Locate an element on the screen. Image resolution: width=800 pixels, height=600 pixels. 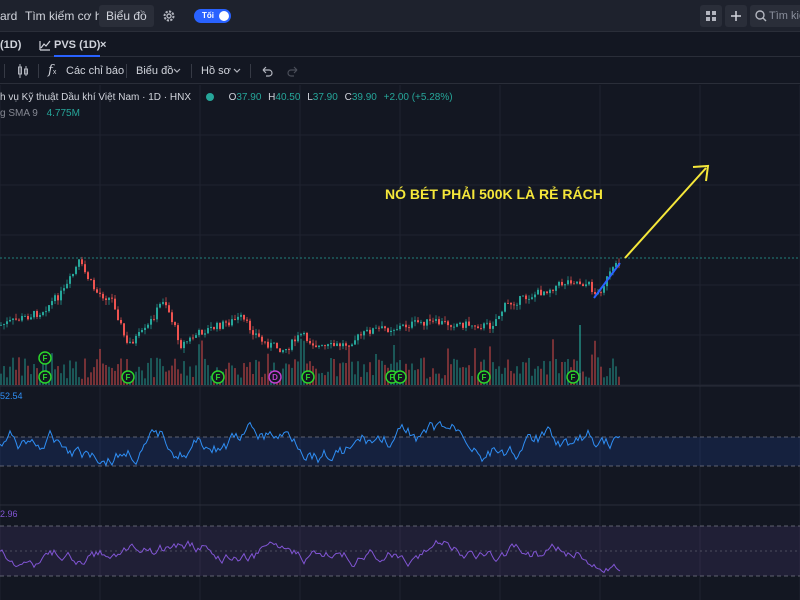
indicators-button: Các chỉ báo is located at coordinates (95, 71).